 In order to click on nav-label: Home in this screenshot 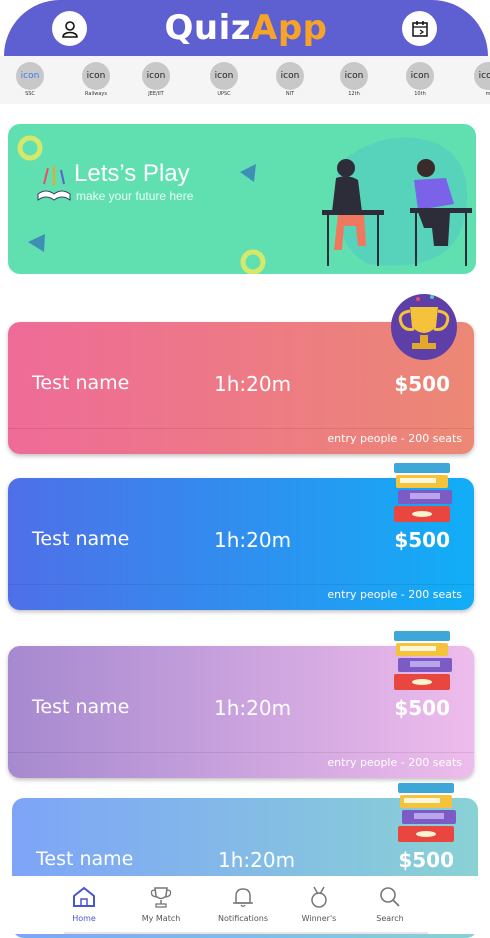, I will do `click(84, 918)`.